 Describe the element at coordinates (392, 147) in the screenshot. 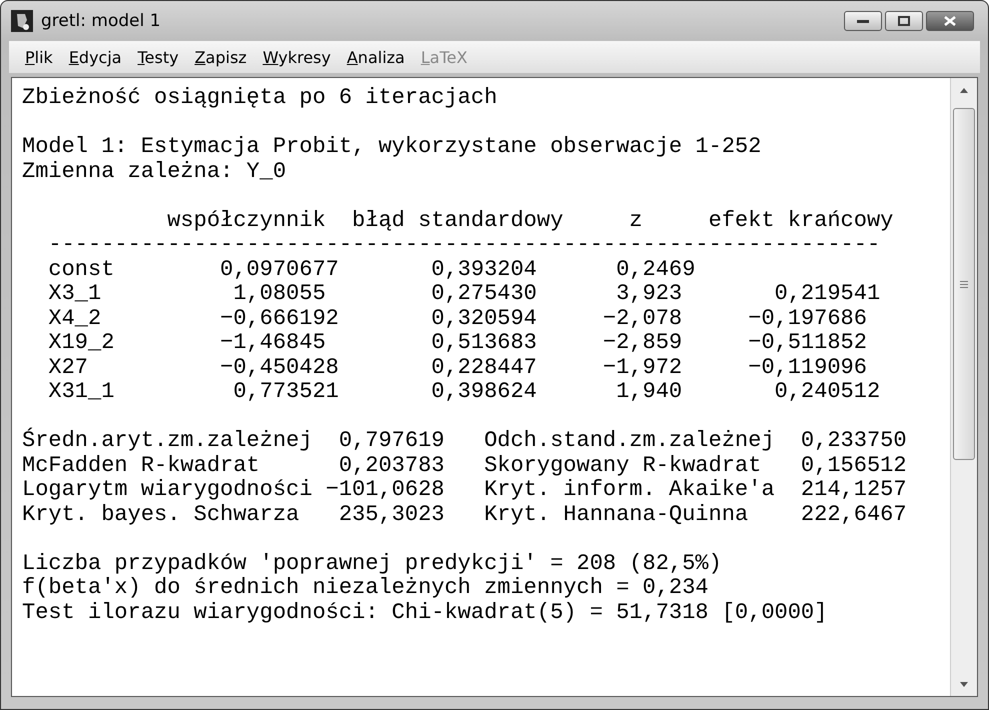

I see `output-line: Model 1: Estymacja Probit, wykorzystane obserwacje 1-252` at that location.